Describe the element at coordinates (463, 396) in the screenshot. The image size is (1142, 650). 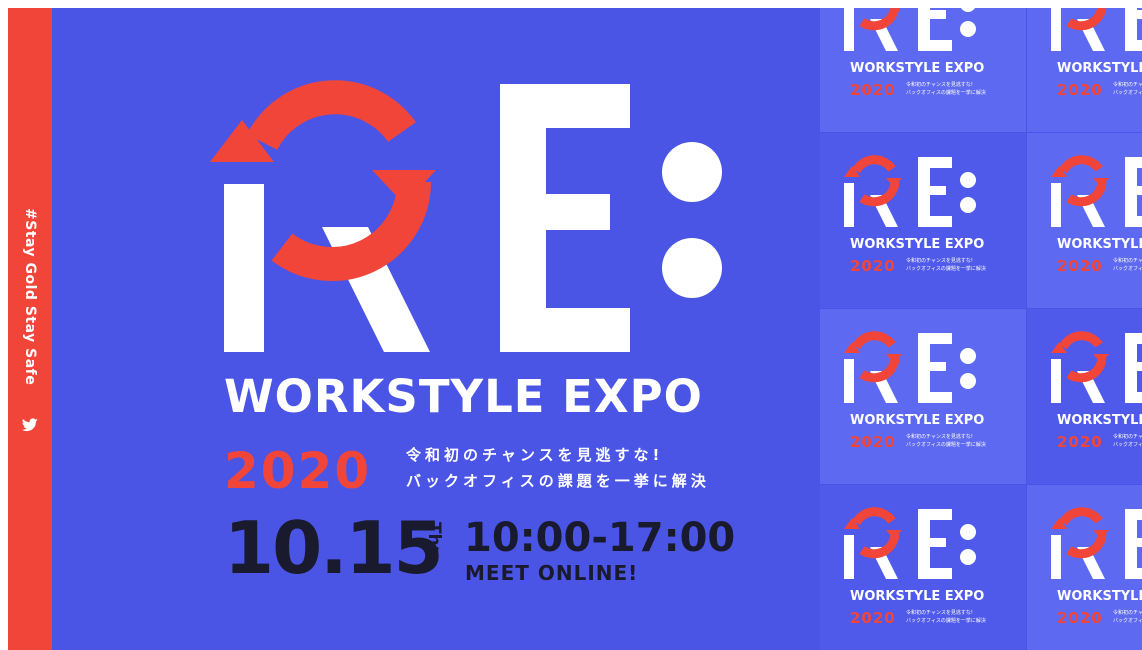
I see `expo-title: WORKSTYLE EXPO` at that location.